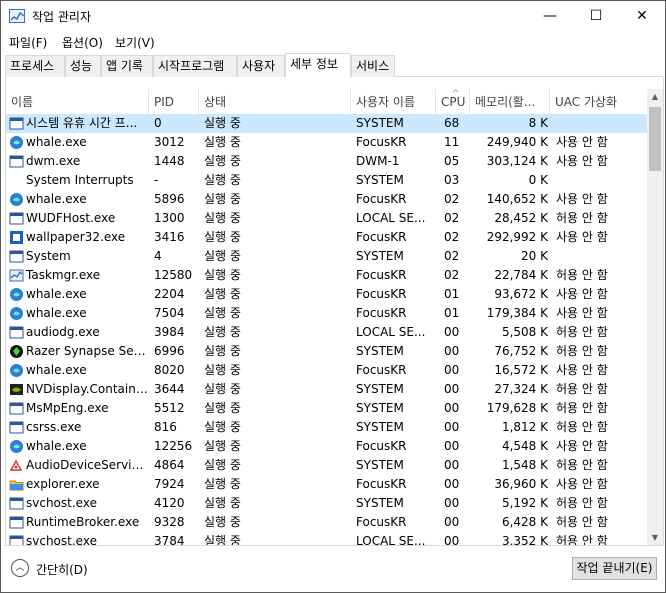 This screenshot has width=666, height=593. What do you see at coordinates (82, 42) in the screenshot?
I see `menu-options: 옵션(O)` at bounding box center [82, 42].